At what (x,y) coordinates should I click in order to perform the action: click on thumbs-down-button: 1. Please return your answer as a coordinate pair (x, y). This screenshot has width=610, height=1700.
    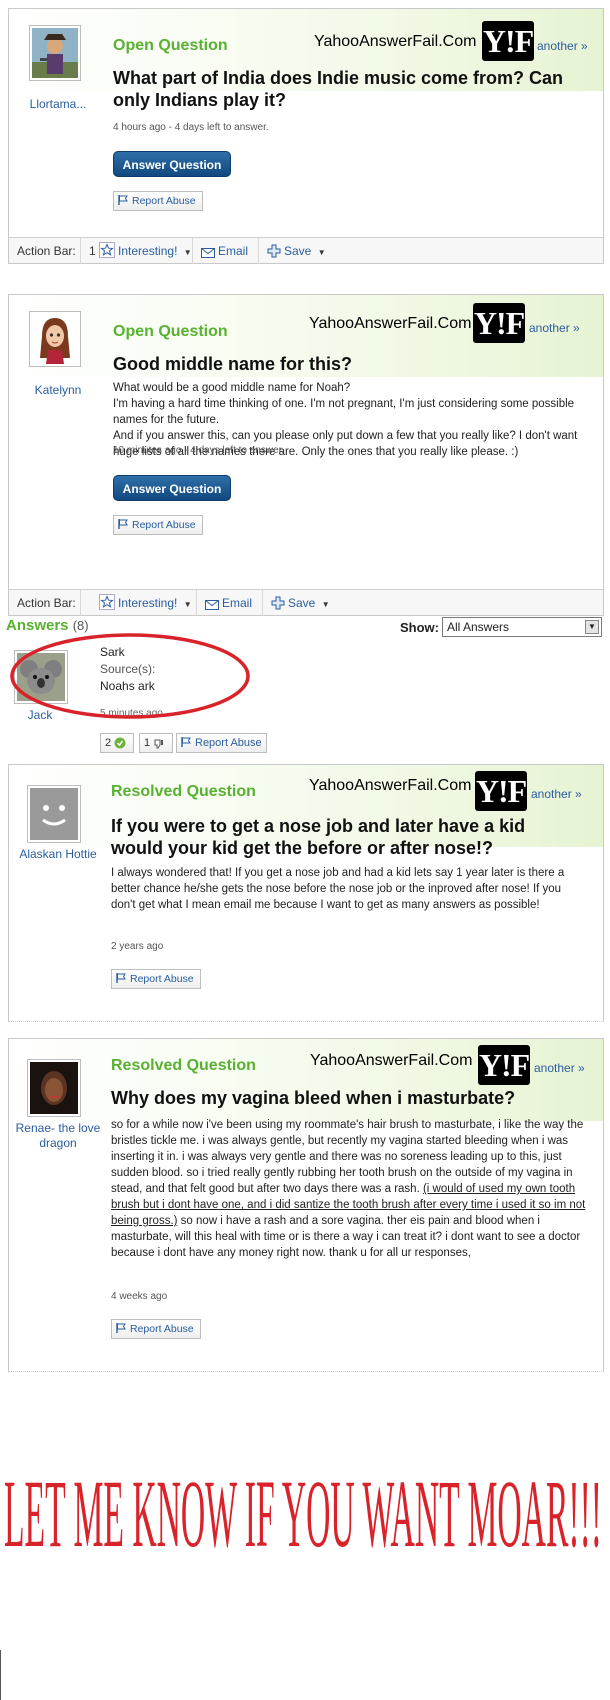
    Looking at the image, I should click on (156, 743).